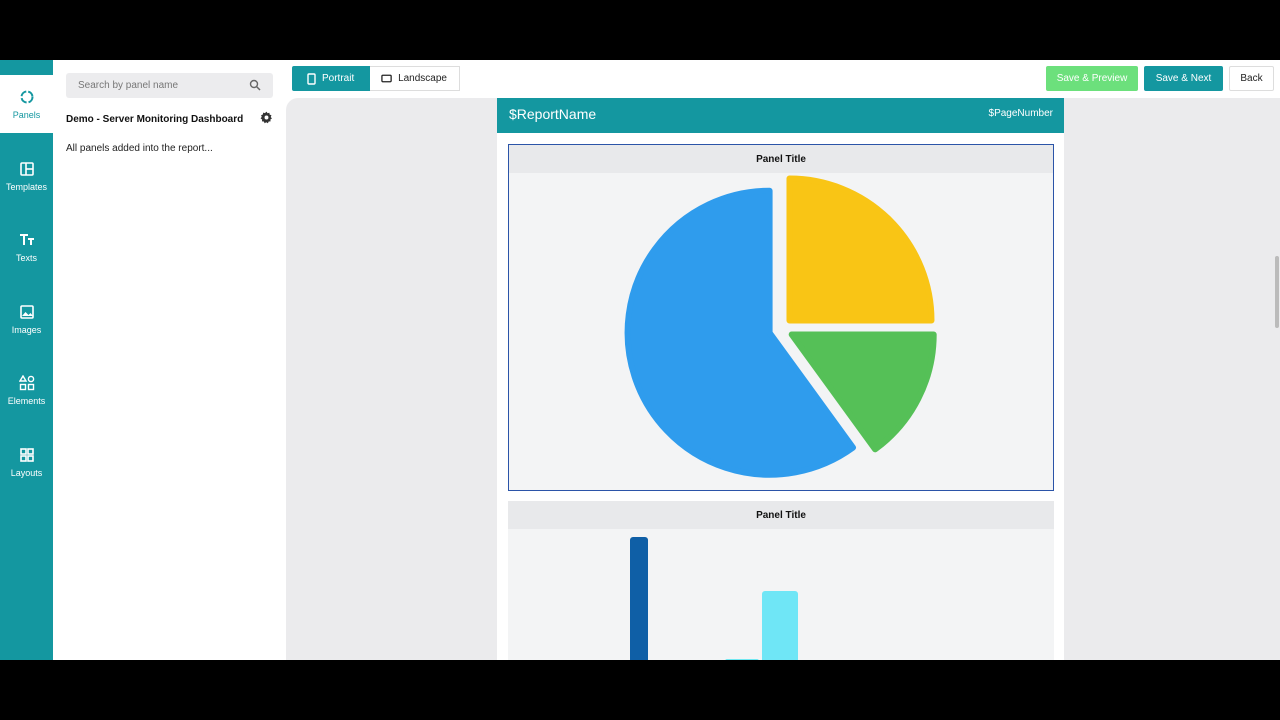 This screenshot has width=1280, height=720. I want to click on portrait-label: Portrait, so click(338, 78).